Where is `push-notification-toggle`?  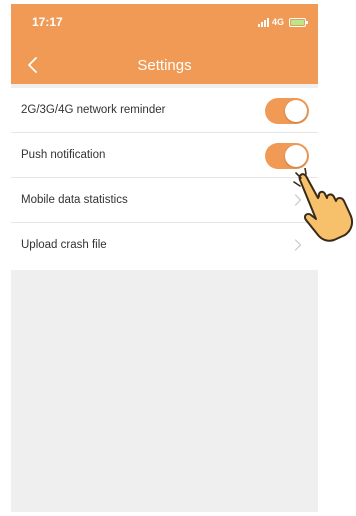 push-notification-toggle is located at coordinates (287, 156).